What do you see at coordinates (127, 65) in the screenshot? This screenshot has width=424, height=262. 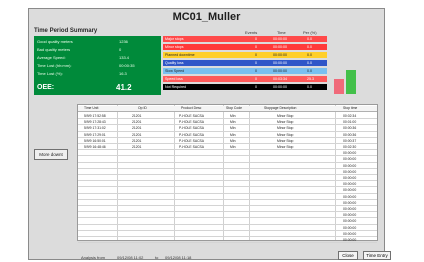 I see `metric-value: 00:00:35` at bounding box center [127, 65].